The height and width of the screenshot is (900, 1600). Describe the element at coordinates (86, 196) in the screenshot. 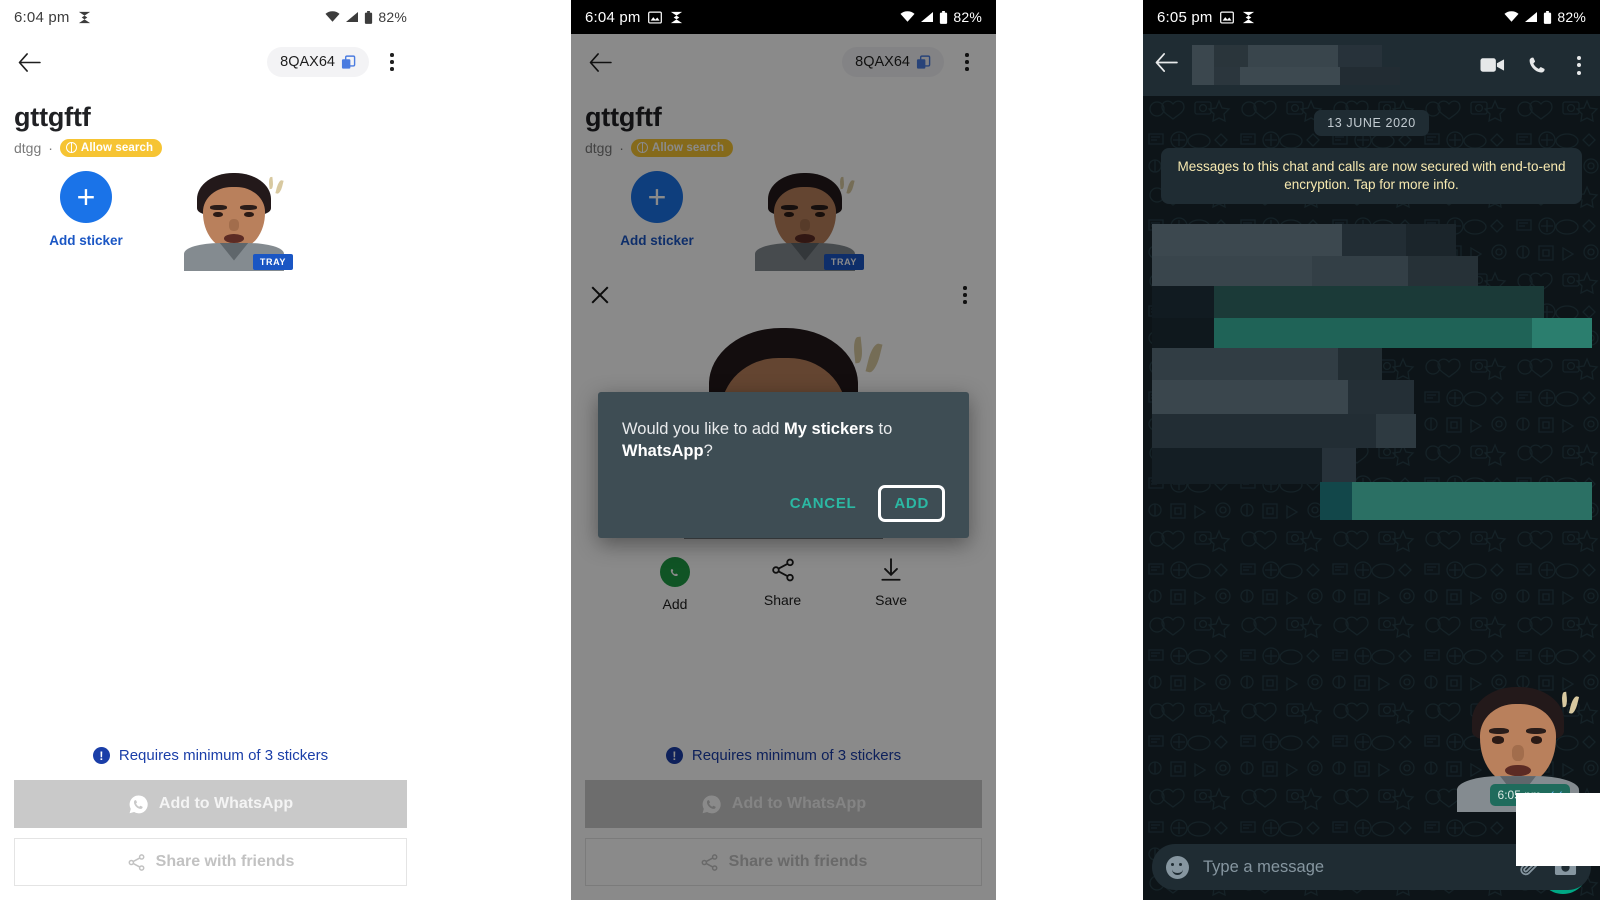

I see `plus-icon: +` at that location.